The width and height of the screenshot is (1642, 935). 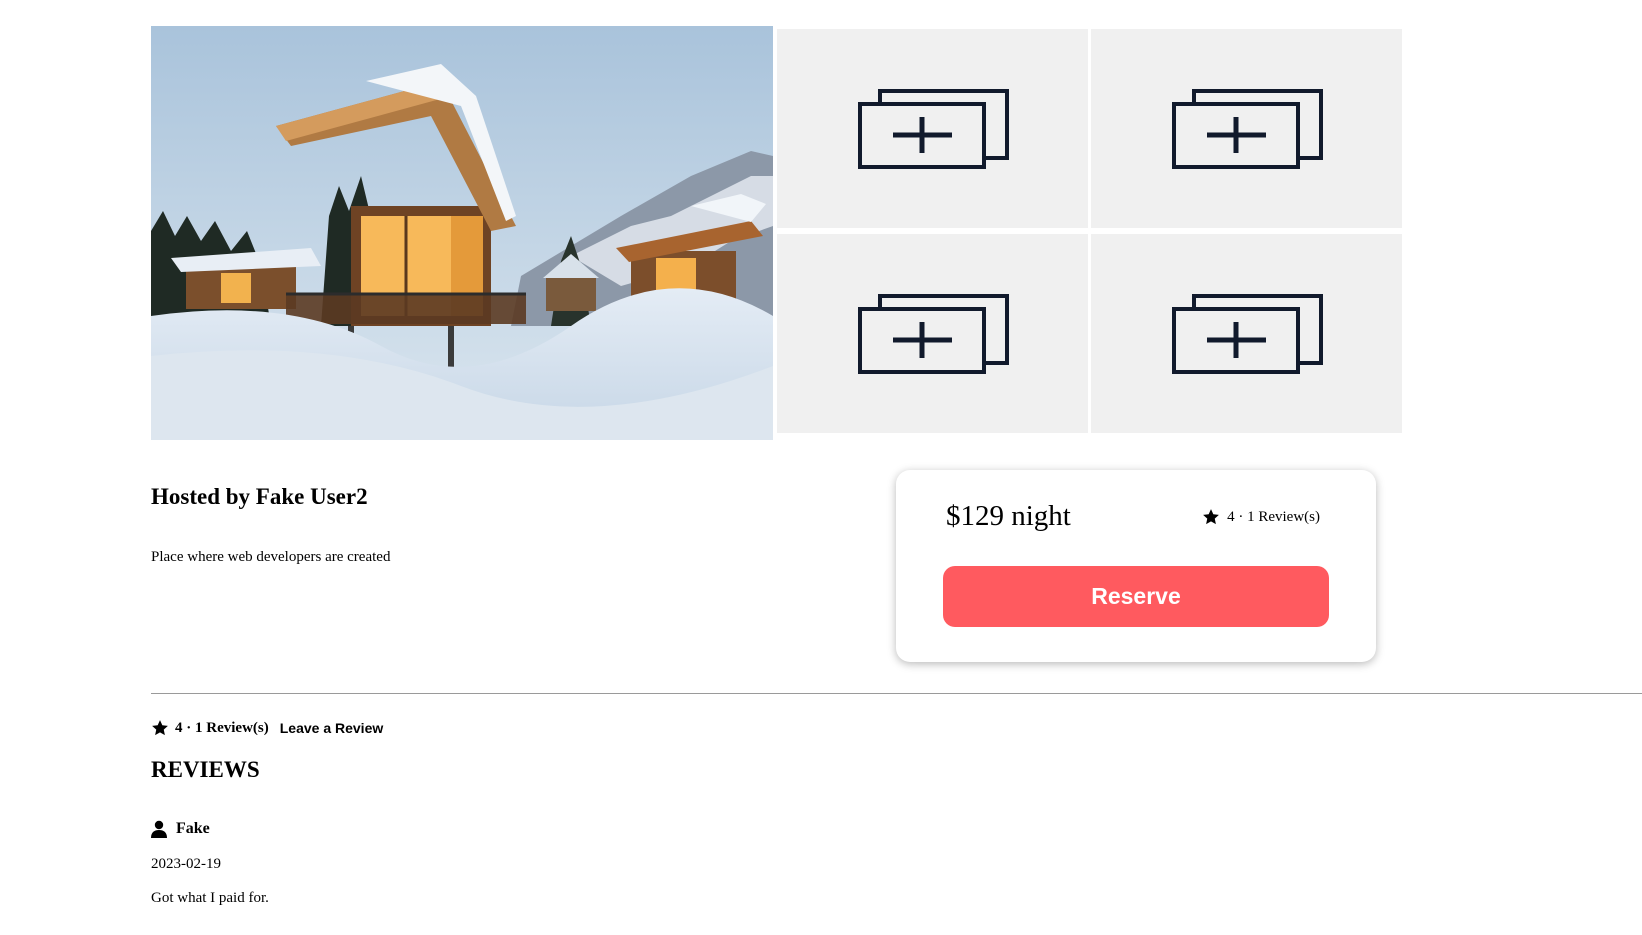 What do you see at coordinates (205, 769) in the screenshot?
I see `reviews-heading: REVIEWS` at bounding box center [205, 769].